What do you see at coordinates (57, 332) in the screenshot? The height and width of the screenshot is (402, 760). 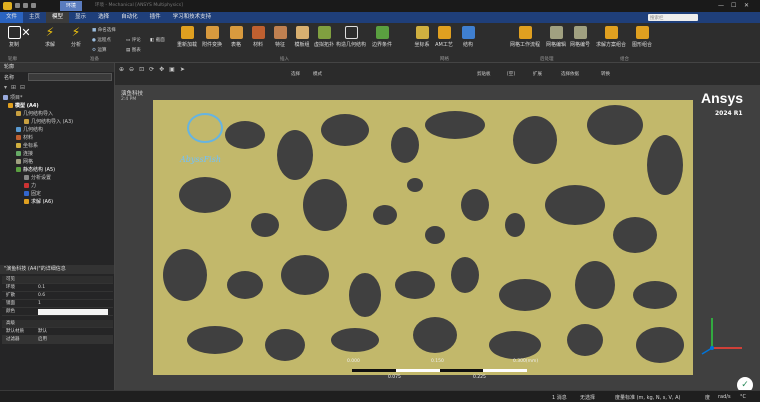 I see `details-row: 默认材质 默认` at bounding box center [57, 332].